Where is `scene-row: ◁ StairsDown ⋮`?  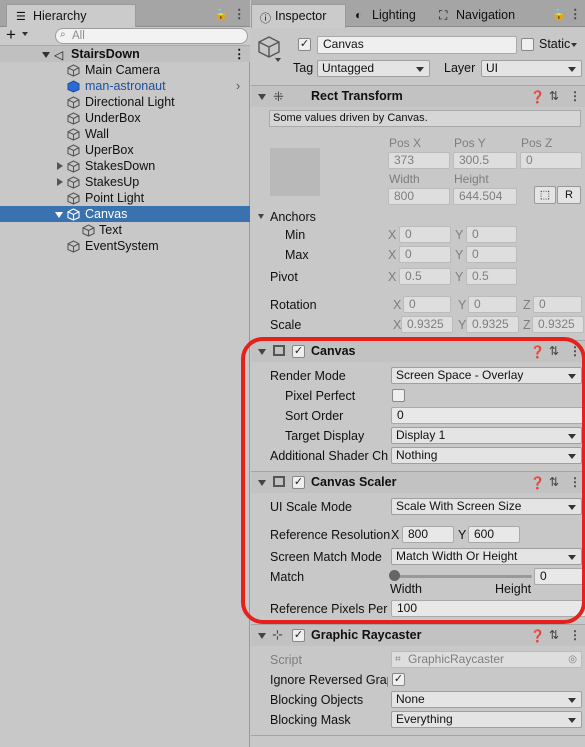
scene-row: ◁ StairsDown ⋮ is located at coordinates (125, 54).